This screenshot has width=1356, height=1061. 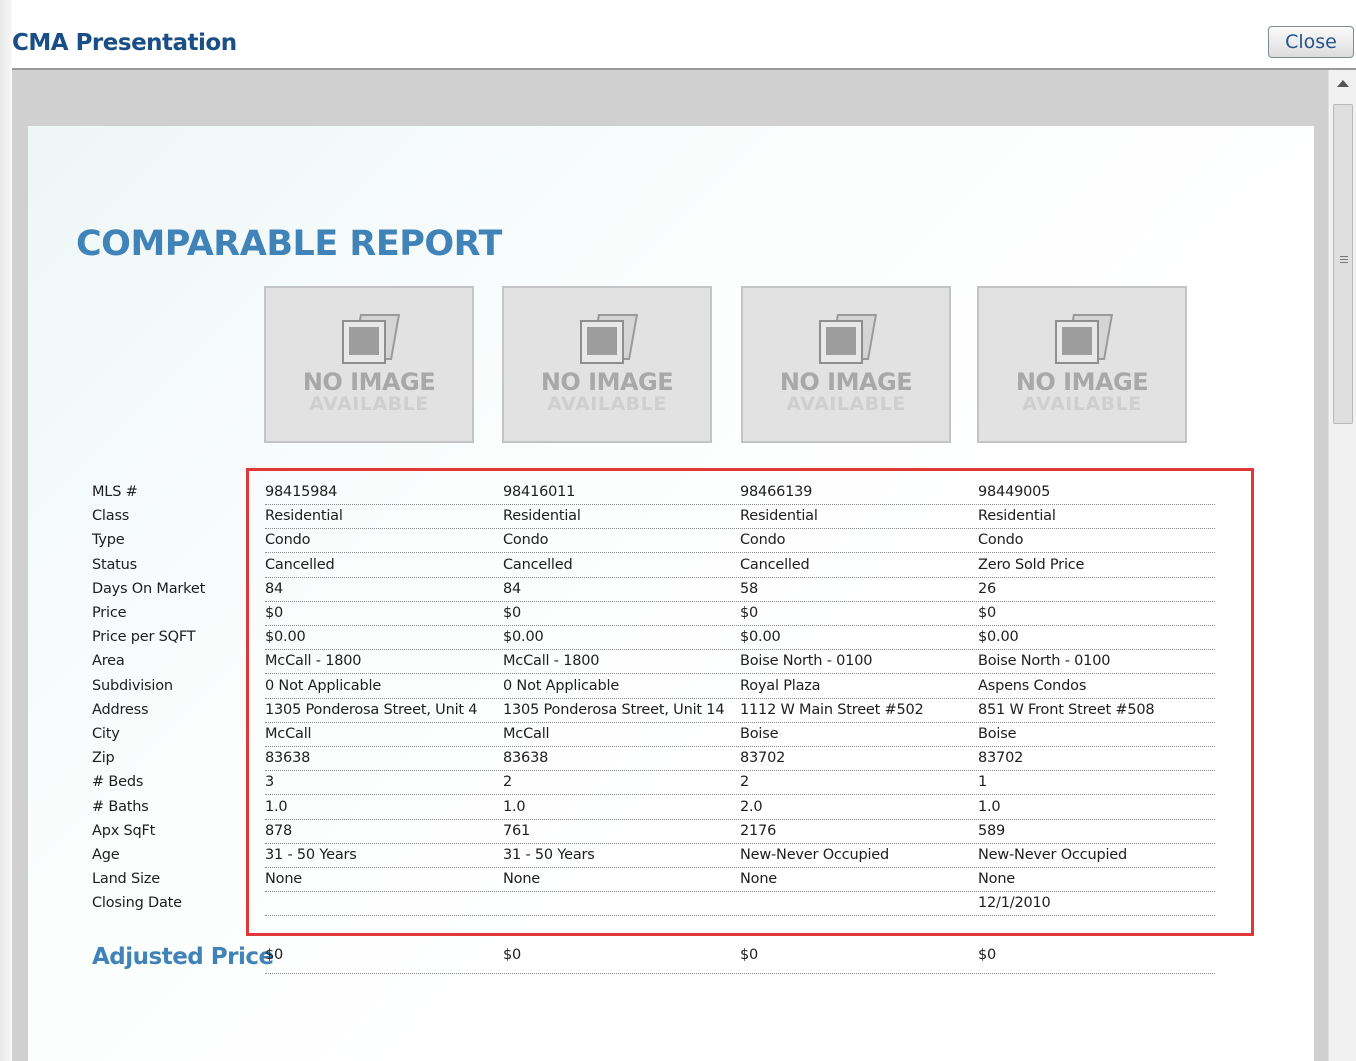 I want to click on row-label: Subdivision, so click(x=132, y=685).